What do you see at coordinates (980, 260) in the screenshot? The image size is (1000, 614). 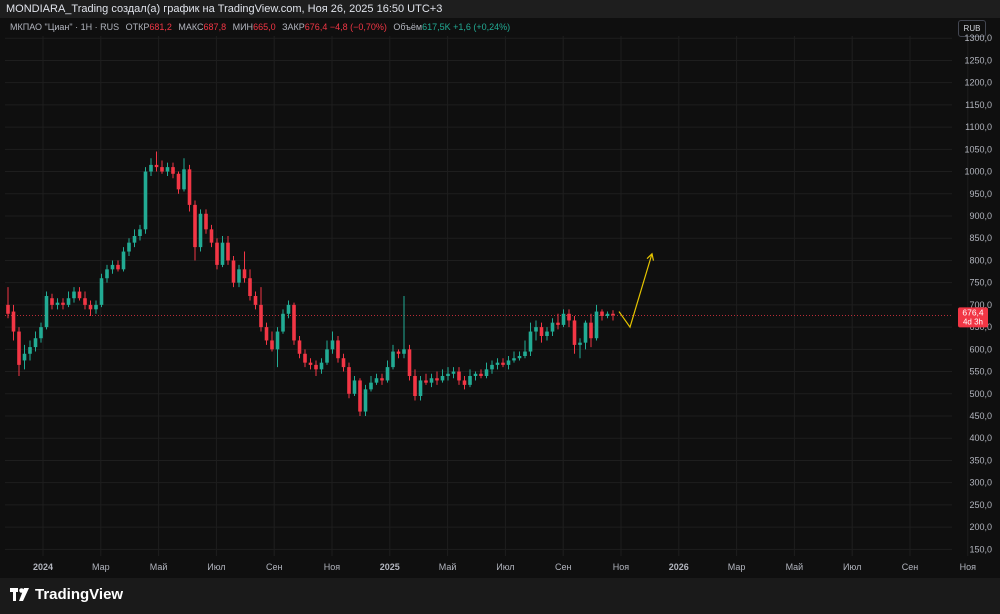 I see `y-tick-label: 800,0` at bounding box center [980, 260].